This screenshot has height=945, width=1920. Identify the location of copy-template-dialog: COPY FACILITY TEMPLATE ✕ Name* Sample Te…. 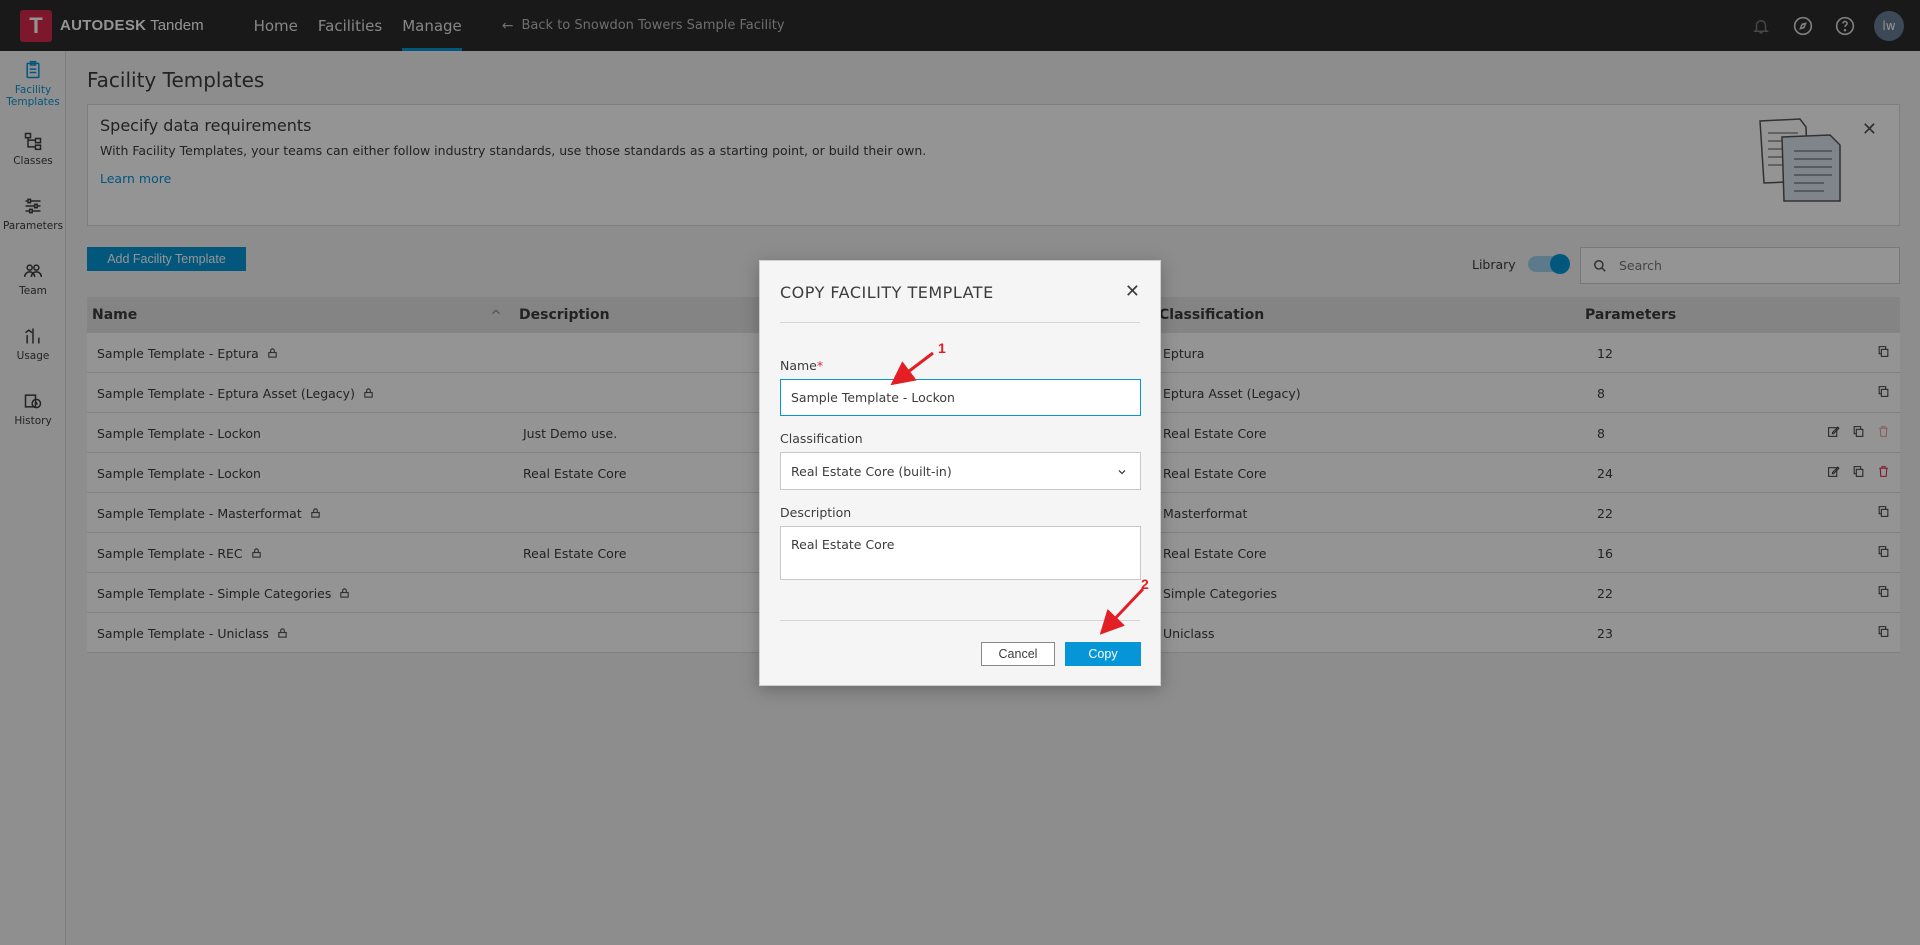
(960, 473).